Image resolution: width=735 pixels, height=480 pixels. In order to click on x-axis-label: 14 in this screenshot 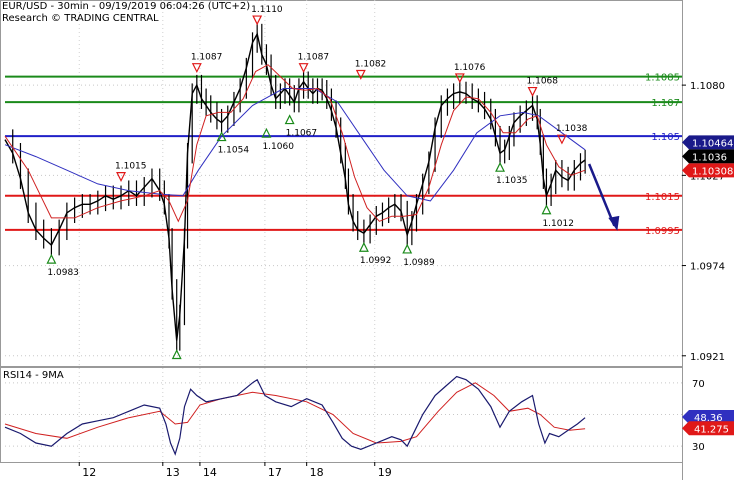, I will do `click(210, 472)`.